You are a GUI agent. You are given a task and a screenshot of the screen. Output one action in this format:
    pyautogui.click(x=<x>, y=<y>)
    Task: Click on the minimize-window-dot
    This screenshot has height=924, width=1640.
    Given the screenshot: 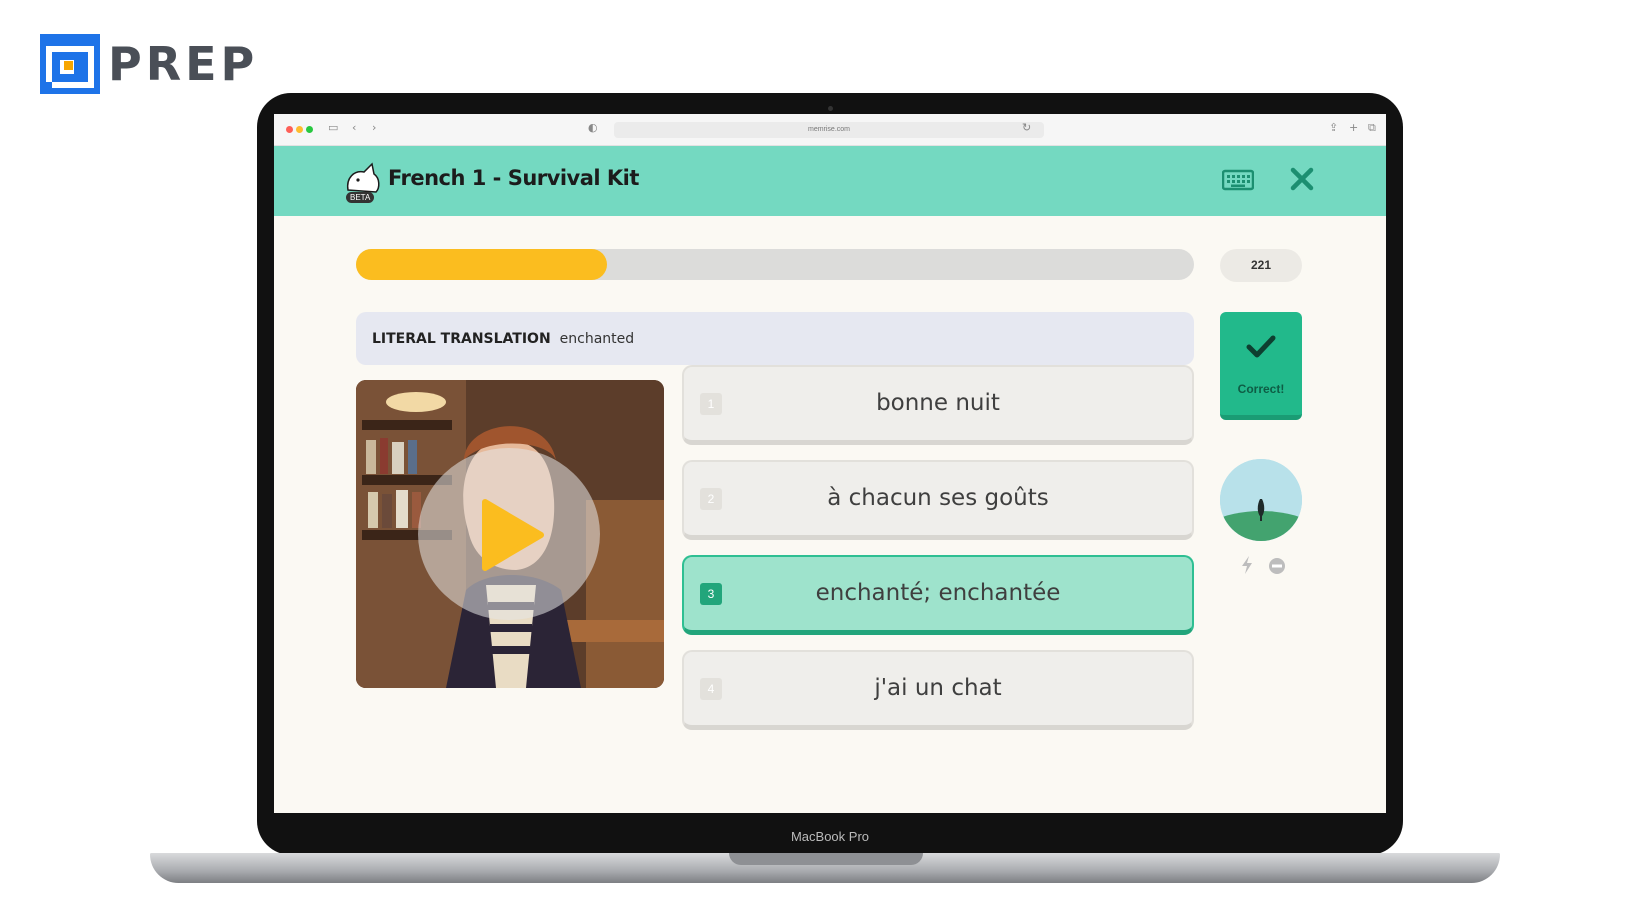 What is the action you would take?
    pyautogui.click(x=299, y=129)
    